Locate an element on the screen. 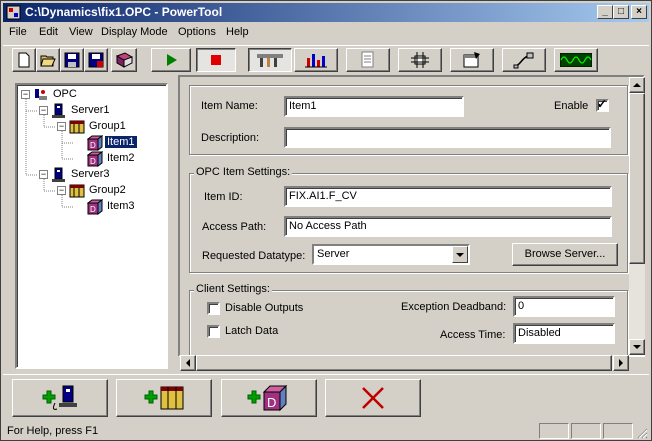 The height and width of the screenshot is (441, 652). notes-button is located at coordinates (368, 60).